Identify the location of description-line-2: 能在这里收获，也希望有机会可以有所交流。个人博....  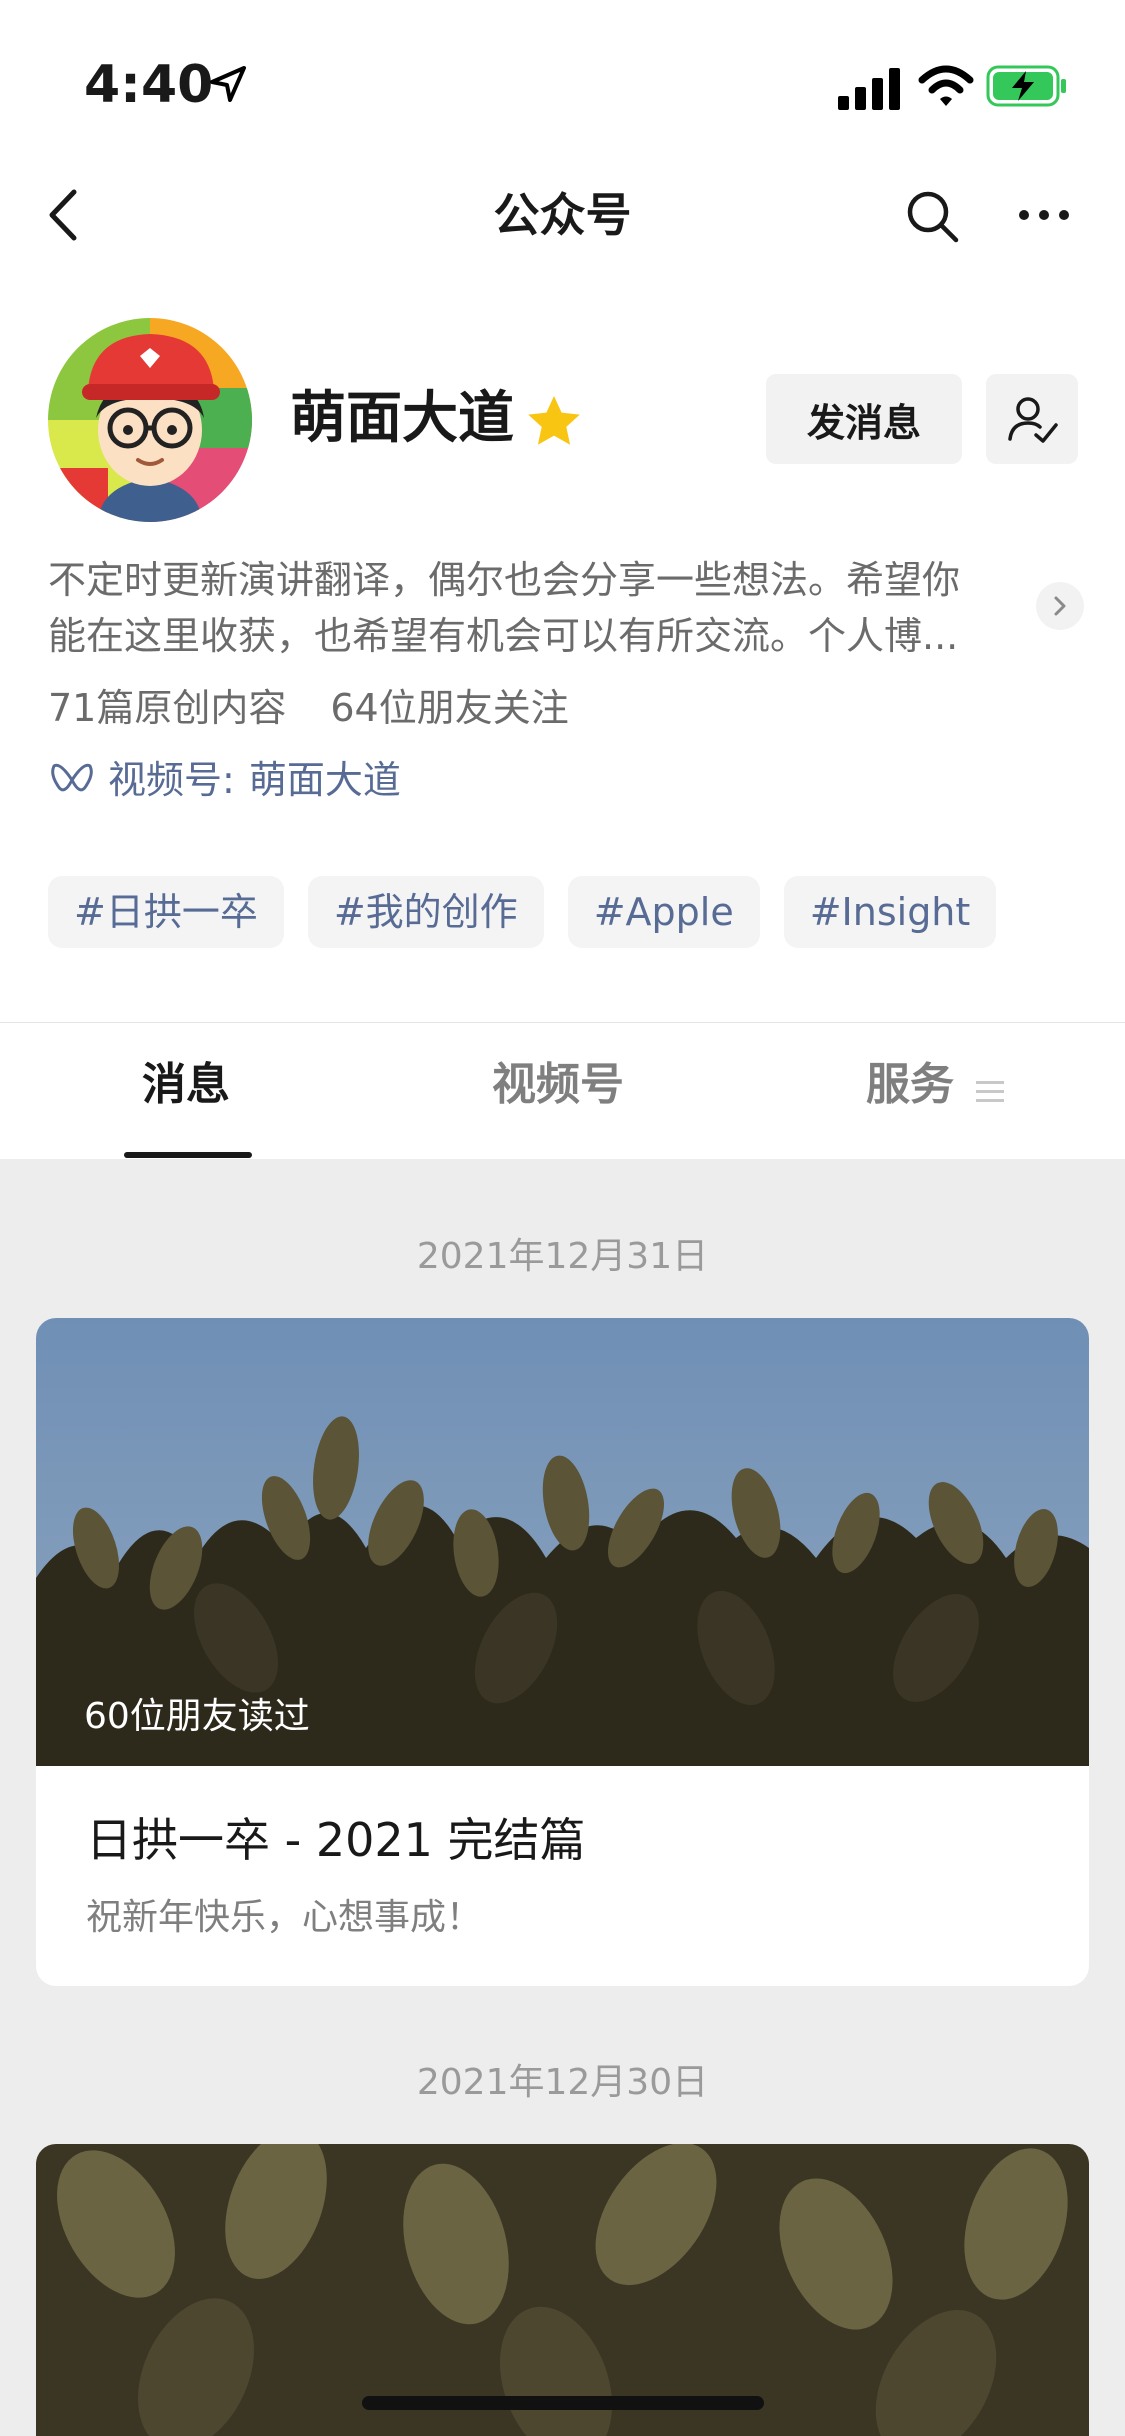
(503, 636).